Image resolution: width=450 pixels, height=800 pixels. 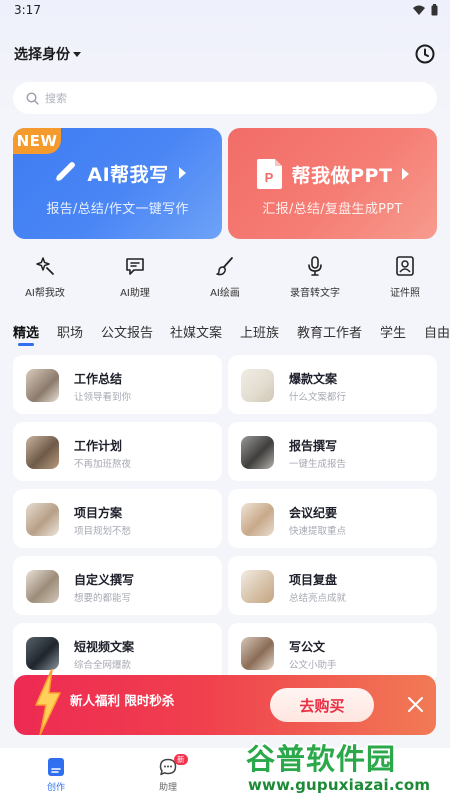 What do you see at coordinates (37, 141) in the screenshot?
I see `new-badge: NEW` at bounding box center [37, 141].